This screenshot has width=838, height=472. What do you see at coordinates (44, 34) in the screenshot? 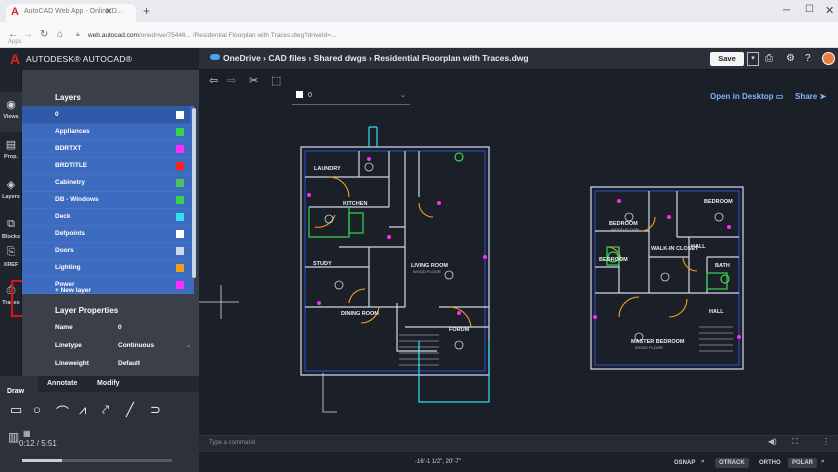
I see `reload-icon: ↻` at bounding box center [44, 34].